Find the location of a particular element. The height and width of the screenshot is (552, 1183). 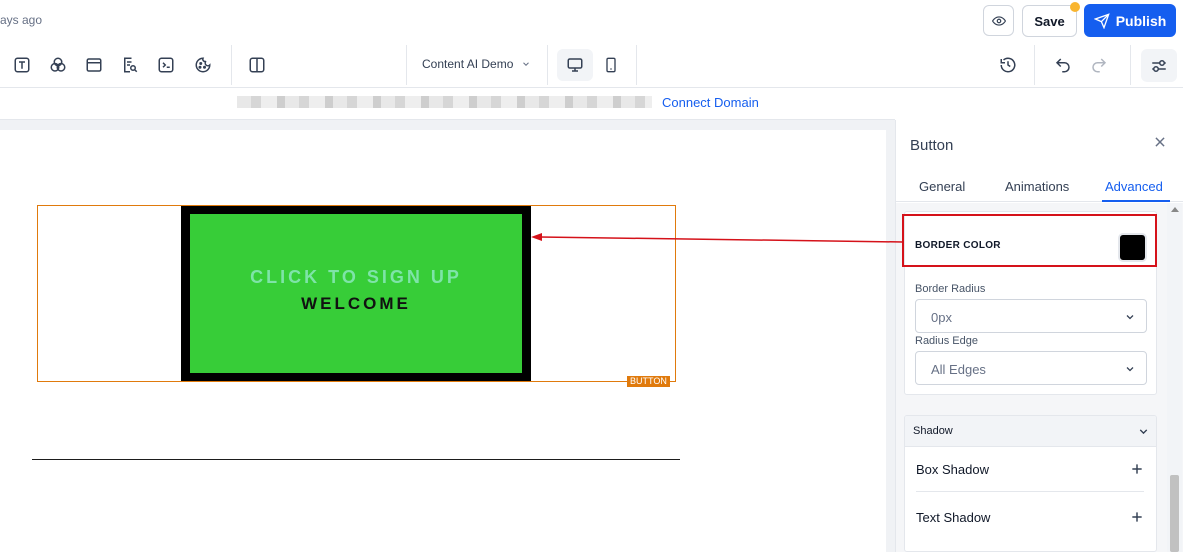

close-icon is located at coordinates (1160, 142).